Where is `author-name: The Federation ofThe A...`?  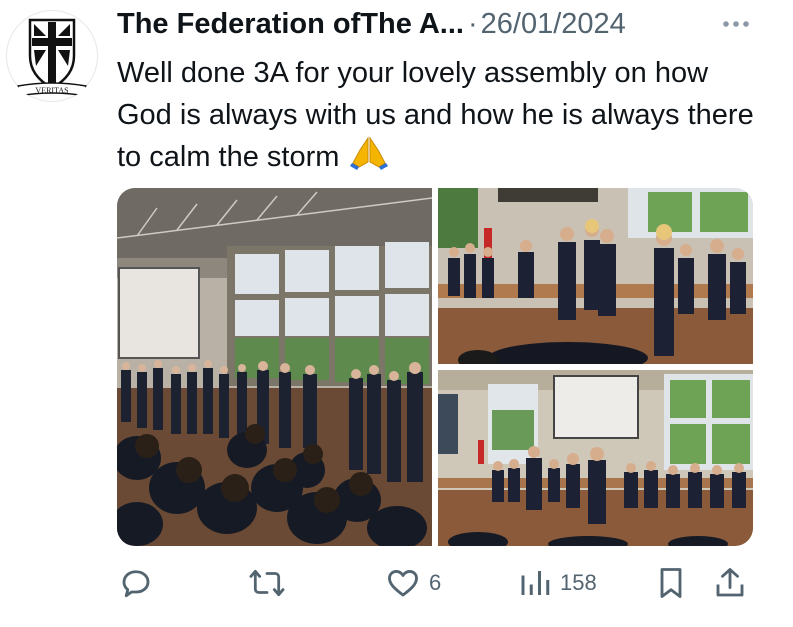
author-name: The Federation ofThe A... is located at coordinates (290, 24).